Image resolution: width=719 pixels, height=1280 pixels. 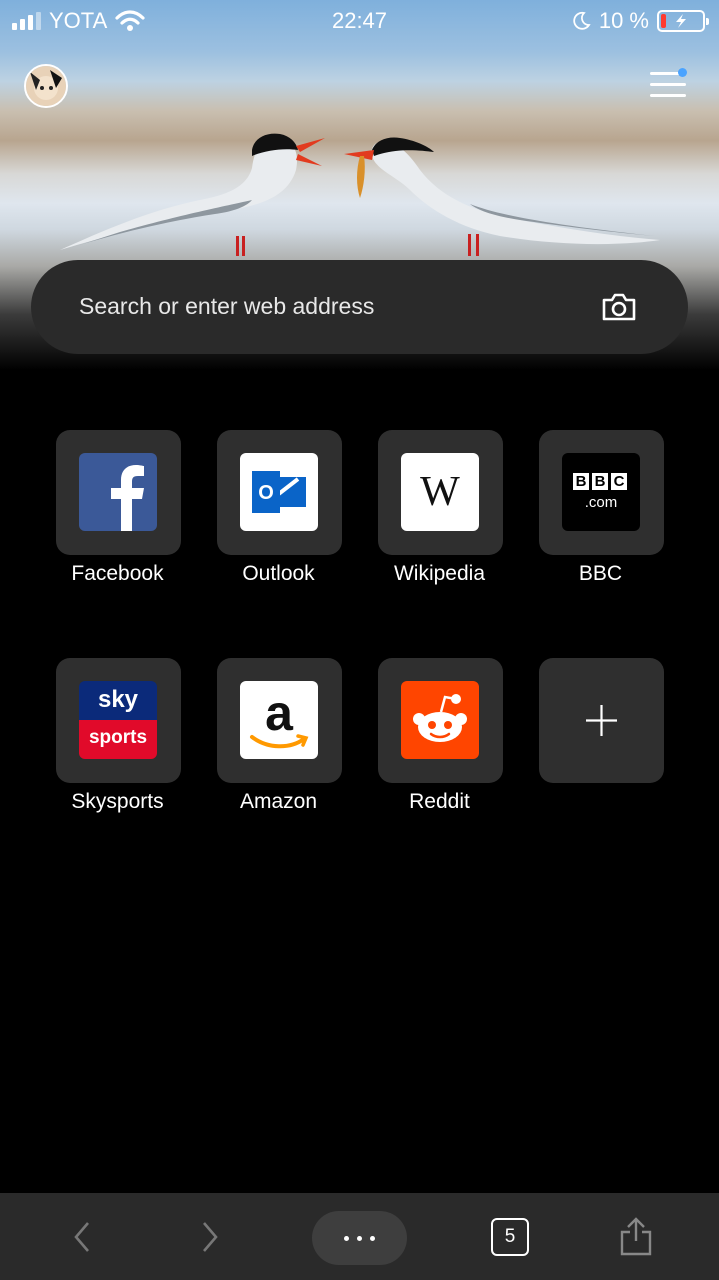 I want to click on skysports-icon: sky sports, so click(x=118, y=720).